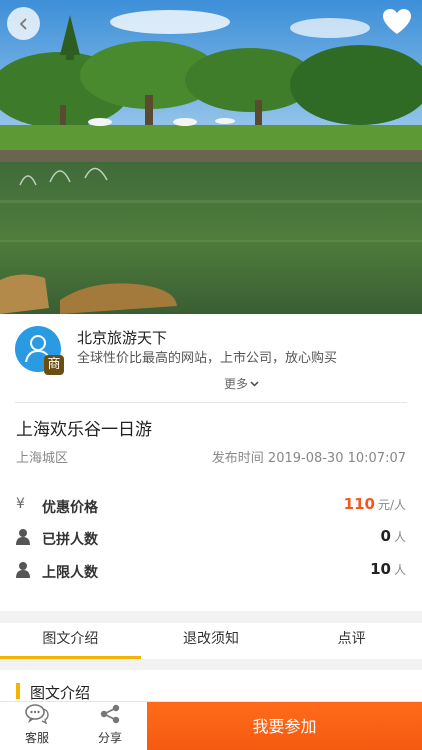 The height and width of the screenshot is (750, 422). Describe the element at coordinates (284, 726) in the screenshot. I see `join-button: 我要参加` at that location.